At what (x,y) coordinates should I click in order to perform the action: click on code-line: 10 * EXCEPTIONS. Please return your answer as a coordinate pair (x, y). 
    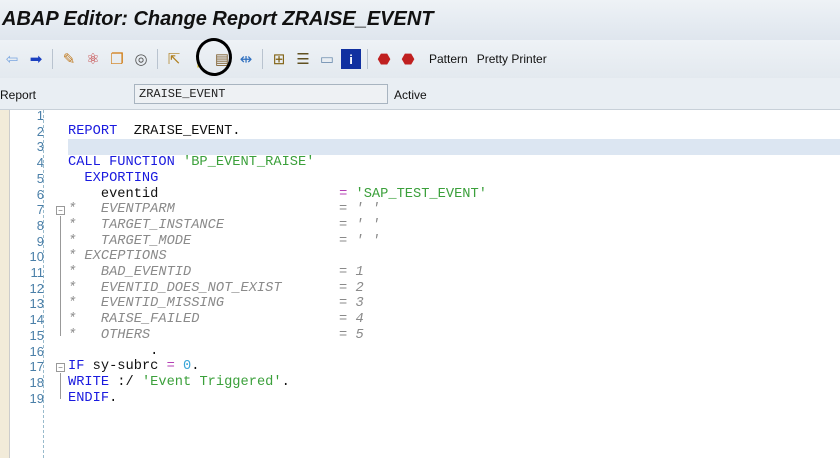
    Looking at the image, I should click on (420, 257).